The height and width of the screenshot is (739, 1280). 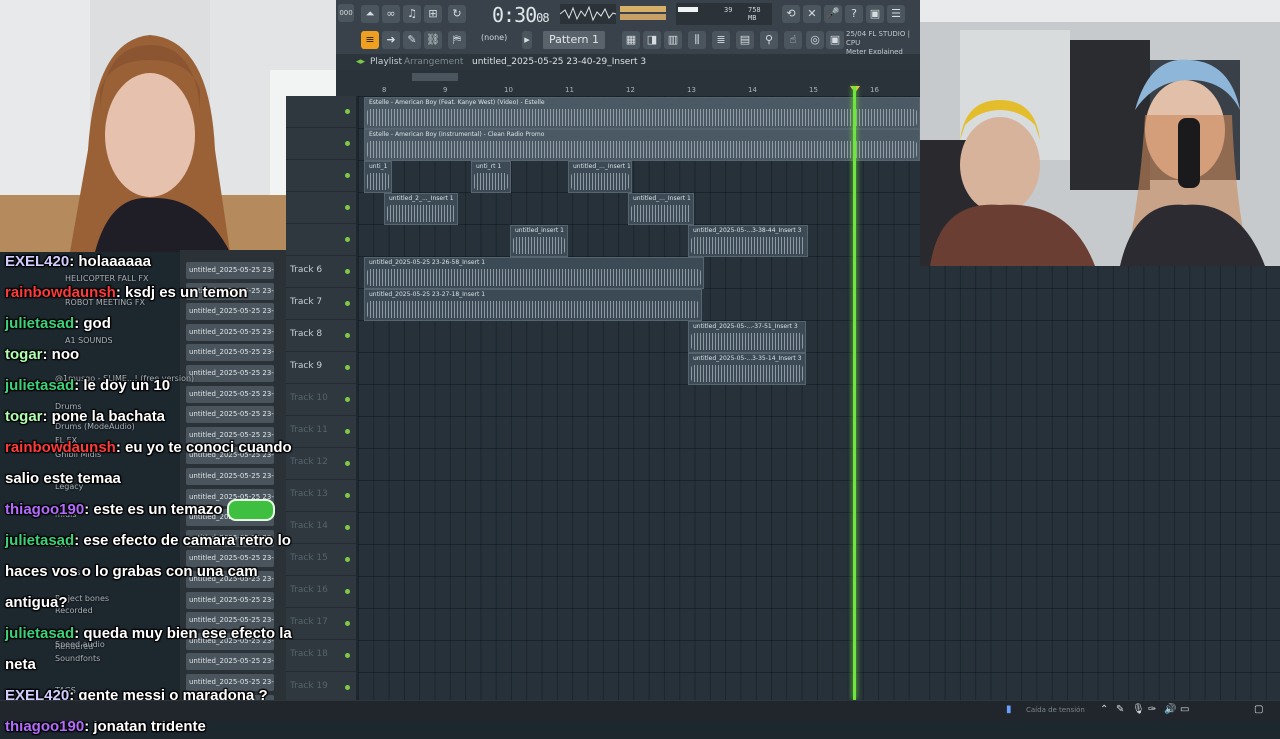 What do you see at coordinates (433, 40) in the screenshot?
I see `link-icon: ⛓` at bounding box center [433, 40].